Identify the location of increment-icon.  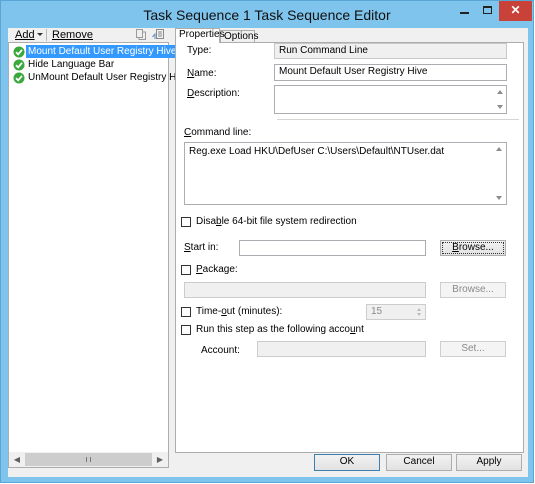
(419, 309).